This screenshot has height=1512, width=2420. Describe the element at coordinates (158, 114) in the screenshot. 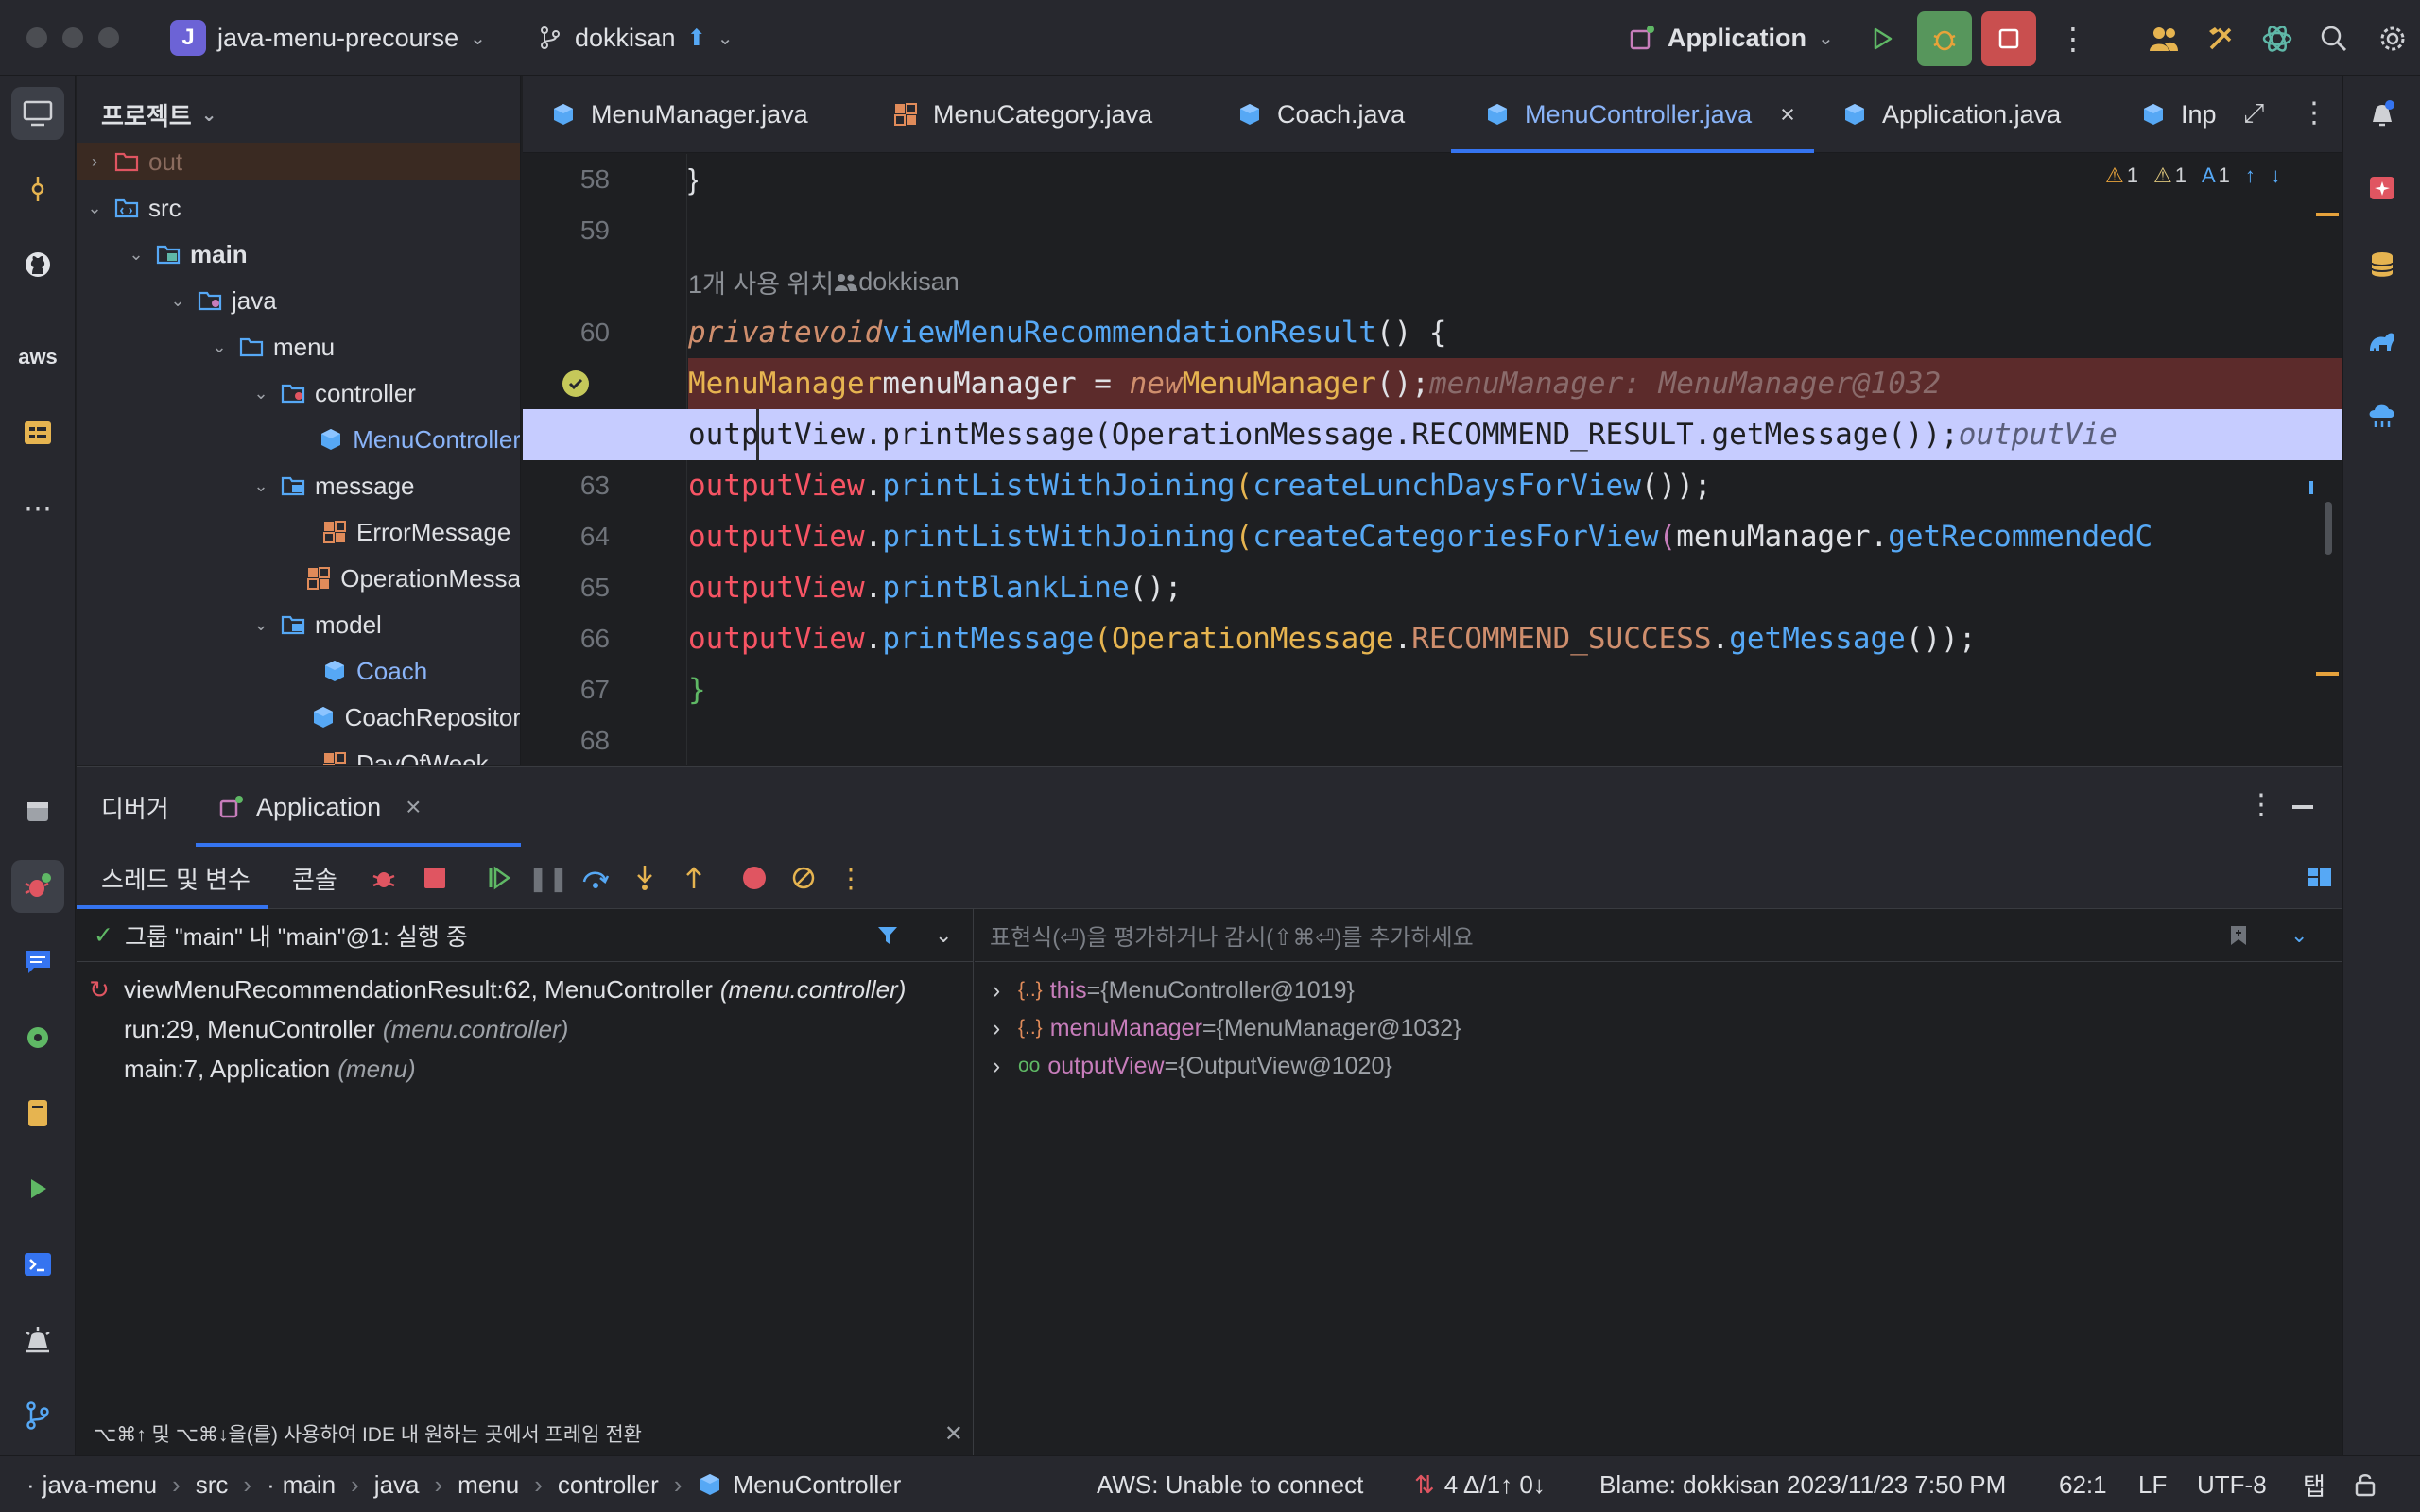

I see `project-panel-header: 프로젝트 ⌄` at that location.